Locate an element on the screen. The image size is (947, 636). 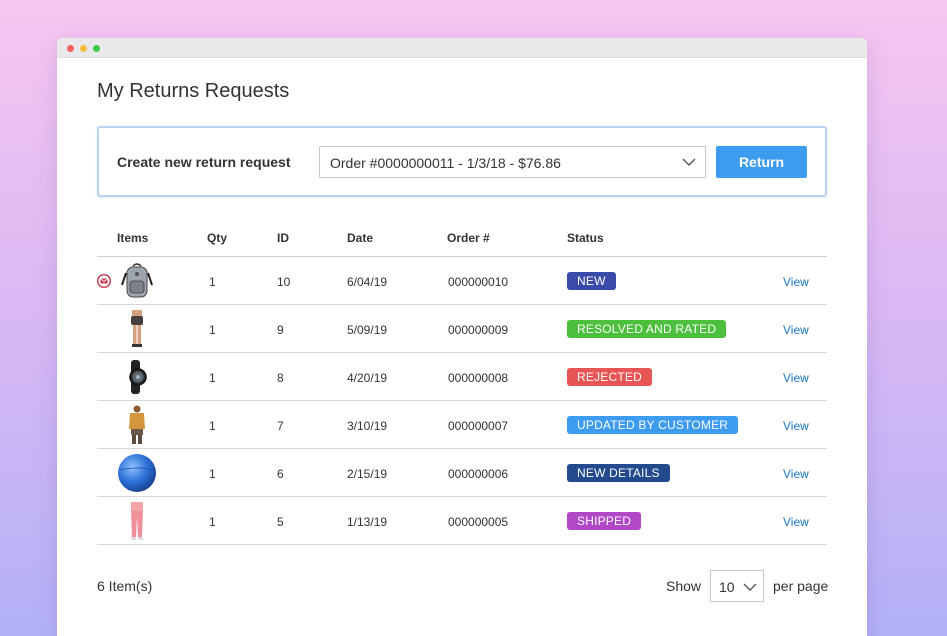
per-page-select: 10 is located at coordinates (737, 586).